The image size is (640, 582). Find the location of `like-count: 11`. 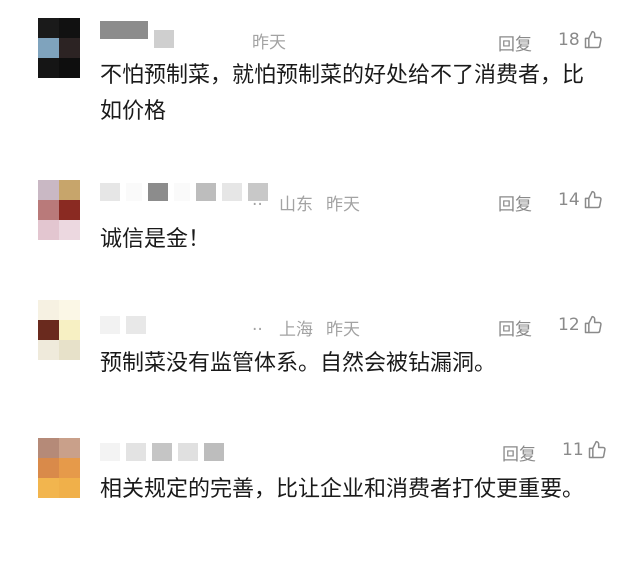

like-count: 11 is located at coordinates (573, 450).